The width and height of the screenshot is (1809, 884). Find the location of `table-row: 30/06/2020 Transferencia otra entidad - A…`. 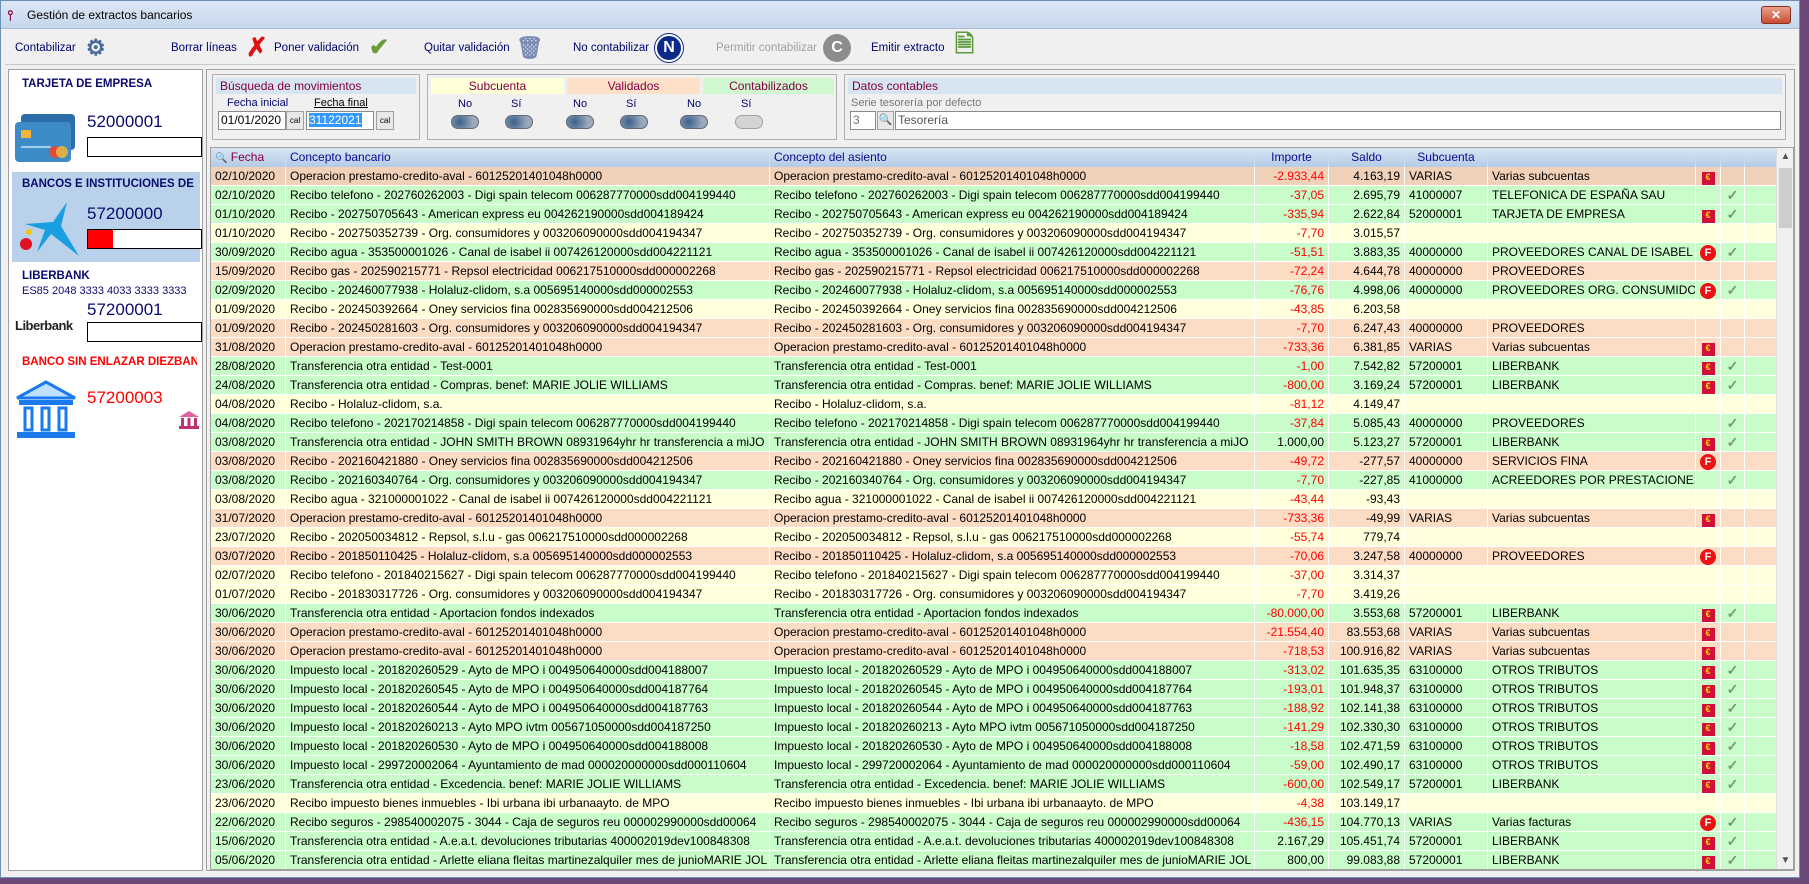

table-row: 30/06/2020 Transferencia otra entidad - A… is located at coordinates (996, 613).